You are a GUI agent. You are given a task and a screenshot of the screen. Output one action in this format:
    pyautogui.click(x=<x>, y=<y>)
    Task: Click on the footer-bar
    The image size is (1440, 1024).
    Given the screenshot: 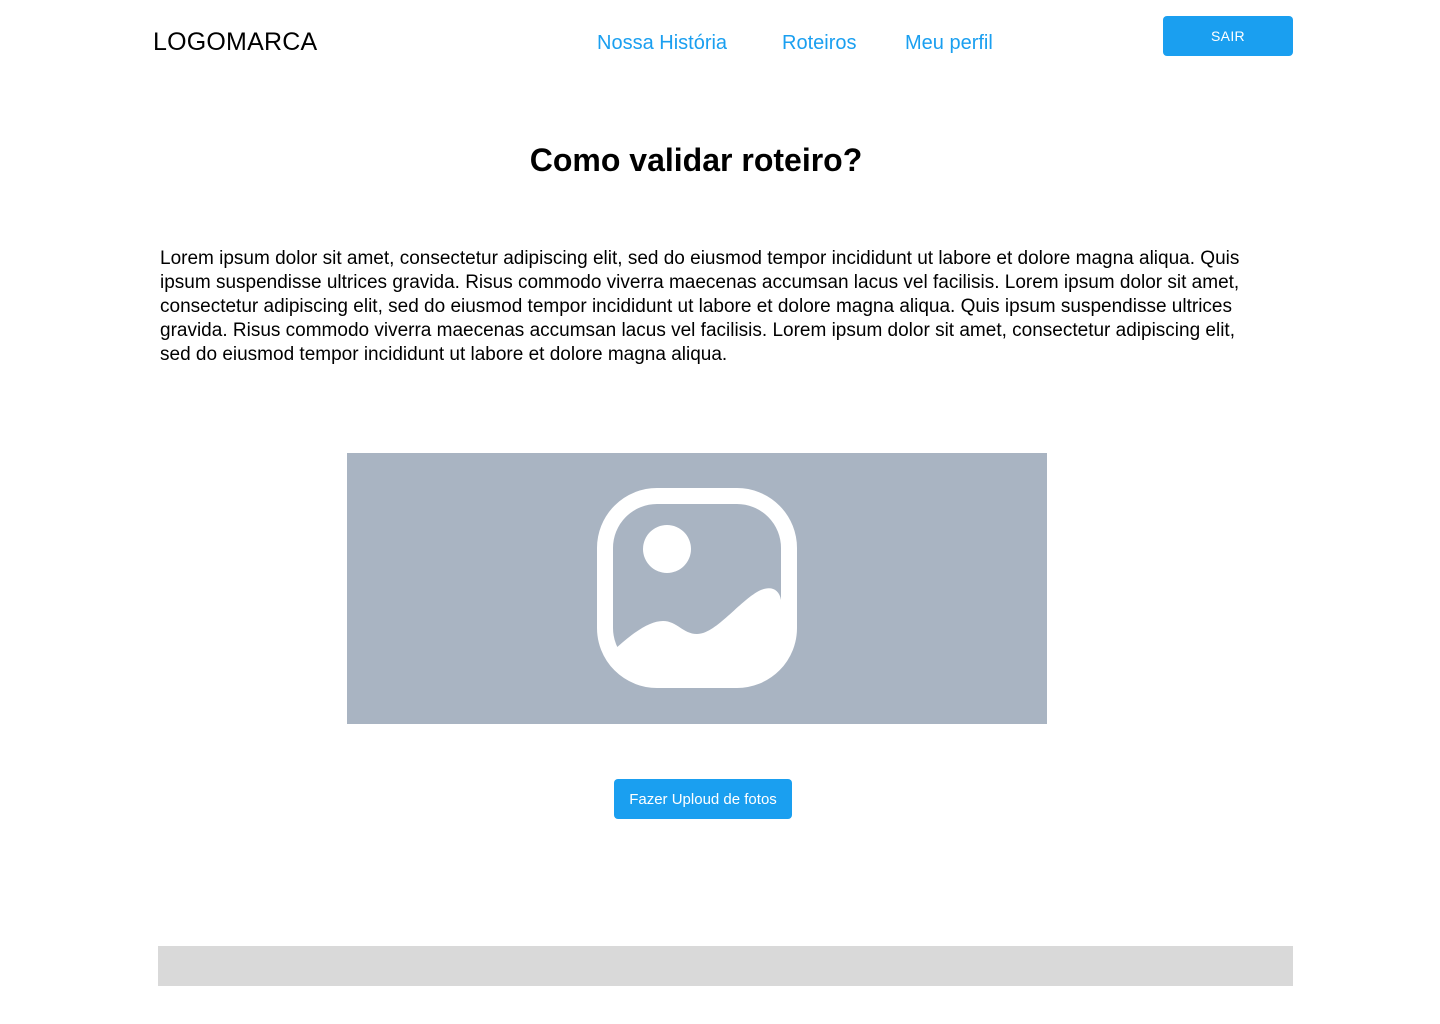 What is the action you would take?
    pyautogui.click(x=725, y=966)
    